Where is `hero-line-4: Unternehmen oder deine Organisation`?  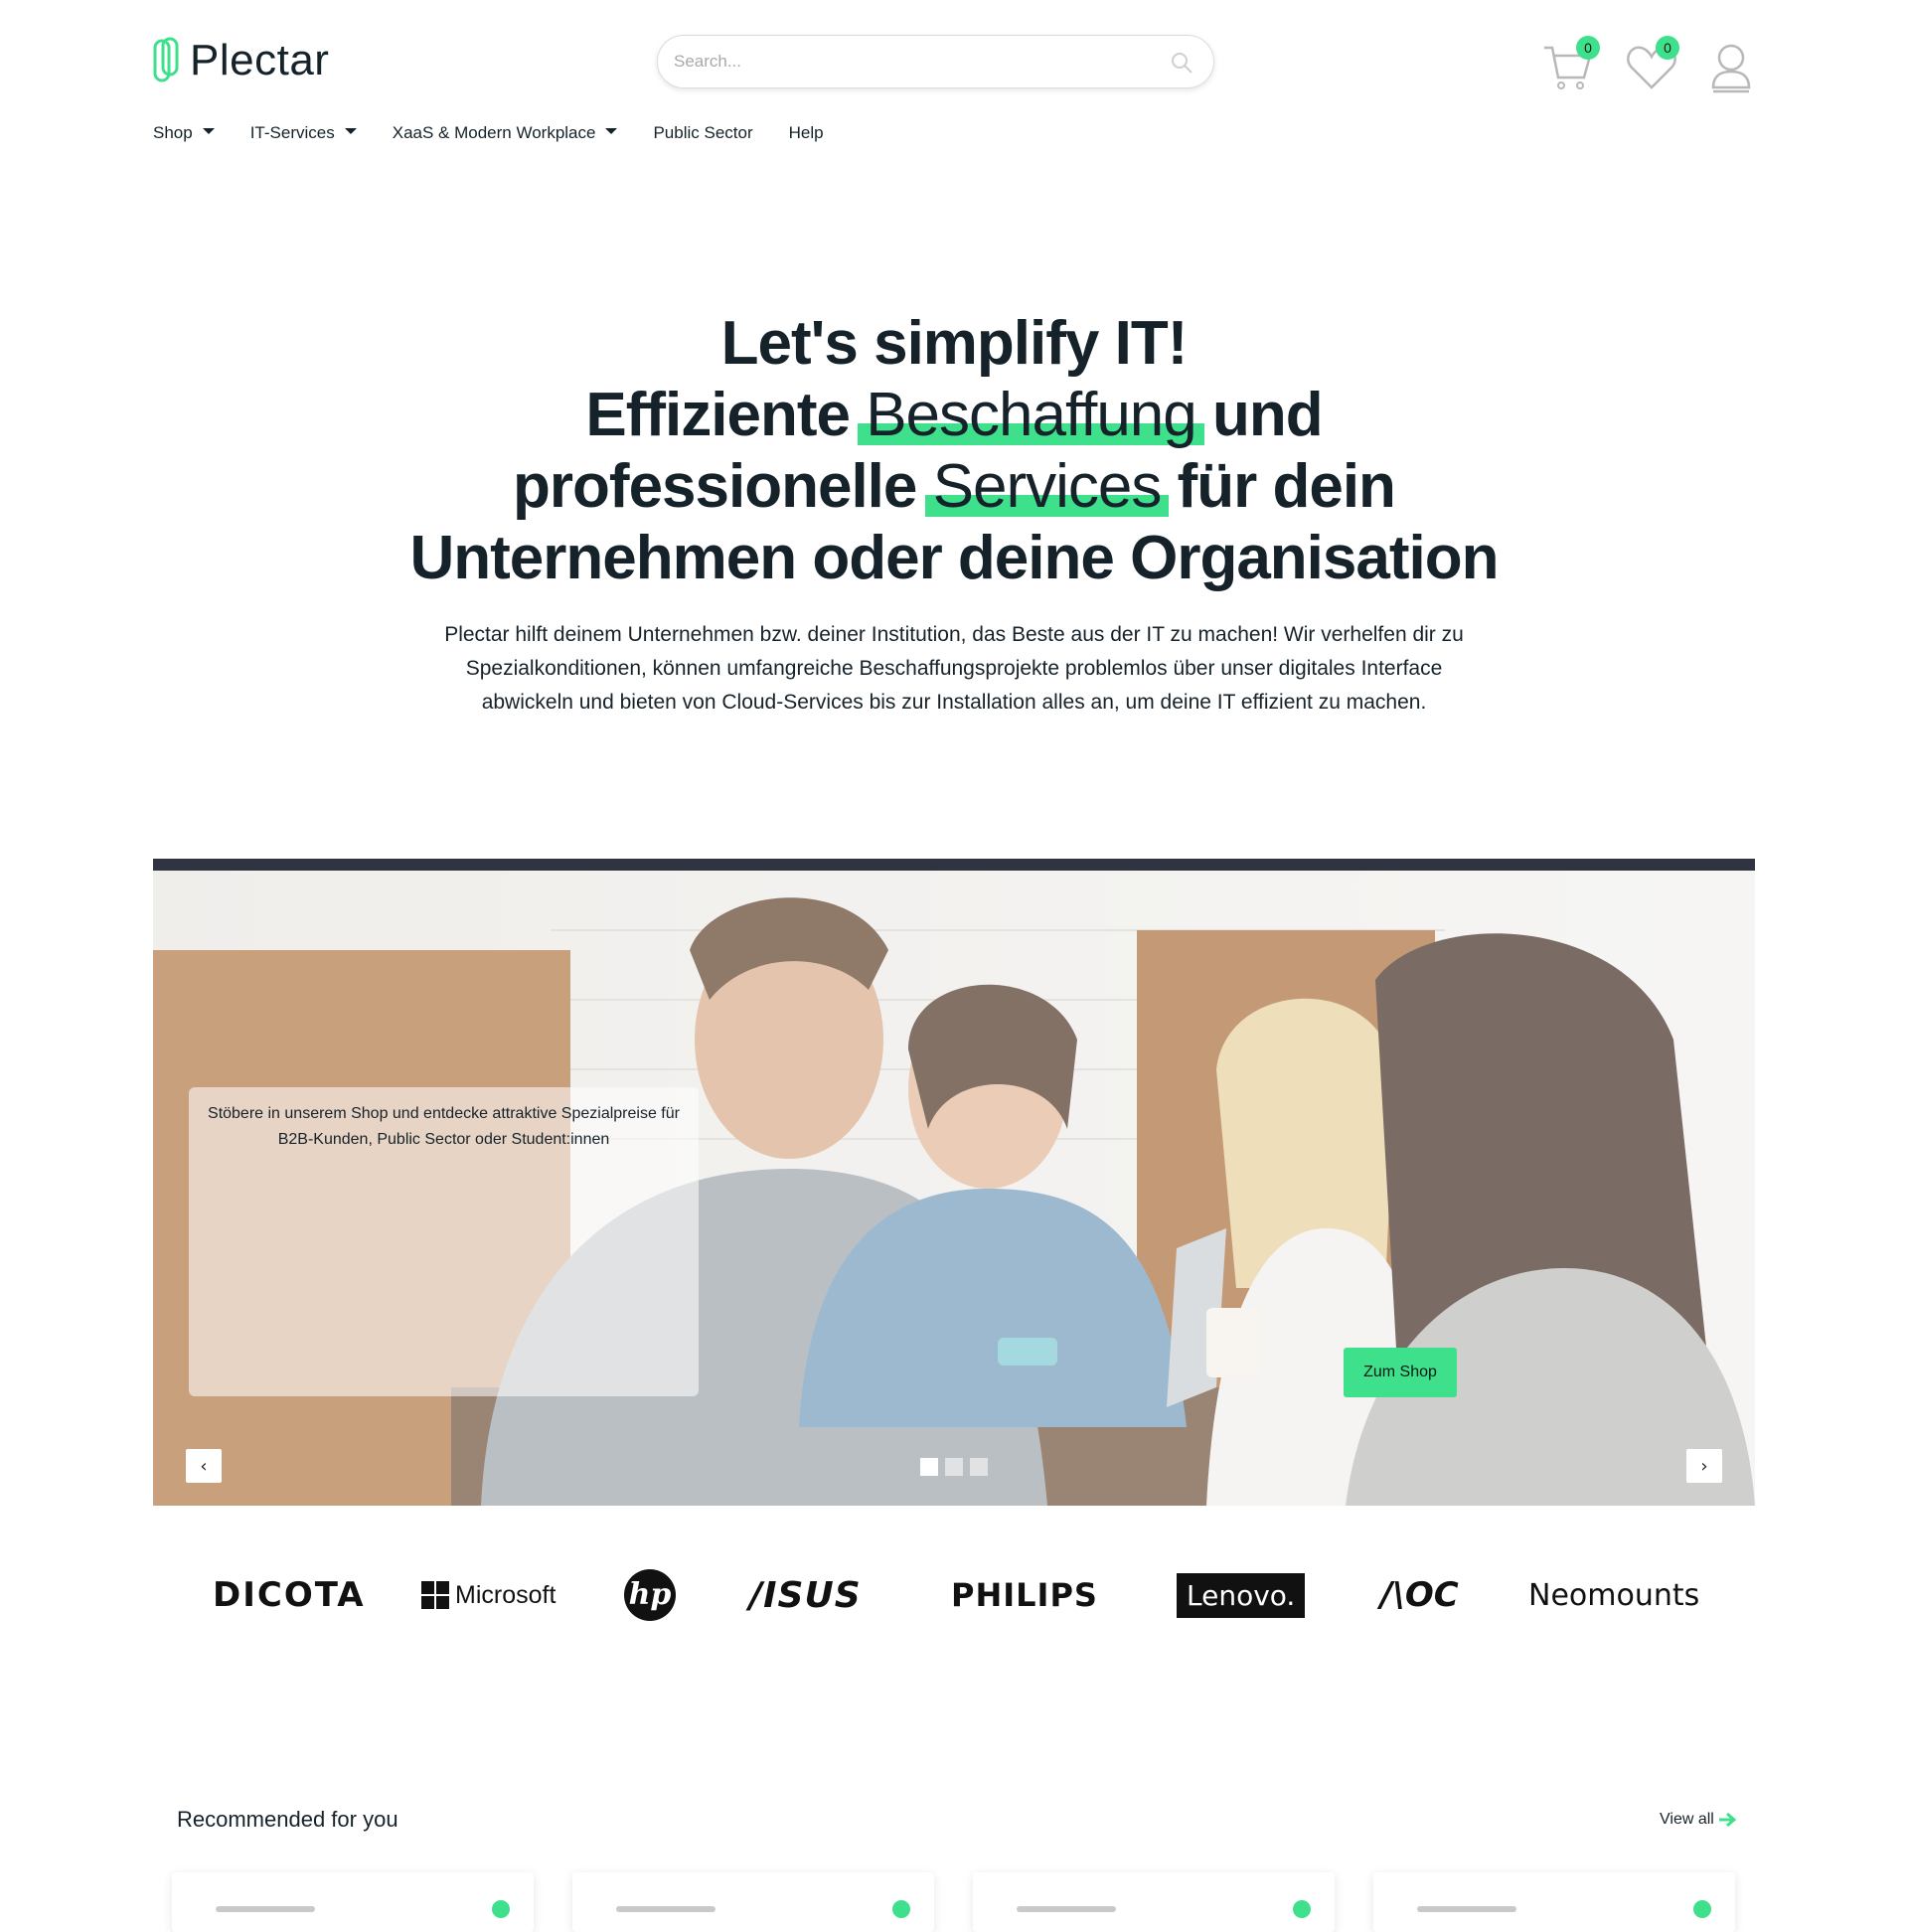
hero-line-4: Unternehmen oder deine Organisation is located at coordinates (954, 558).